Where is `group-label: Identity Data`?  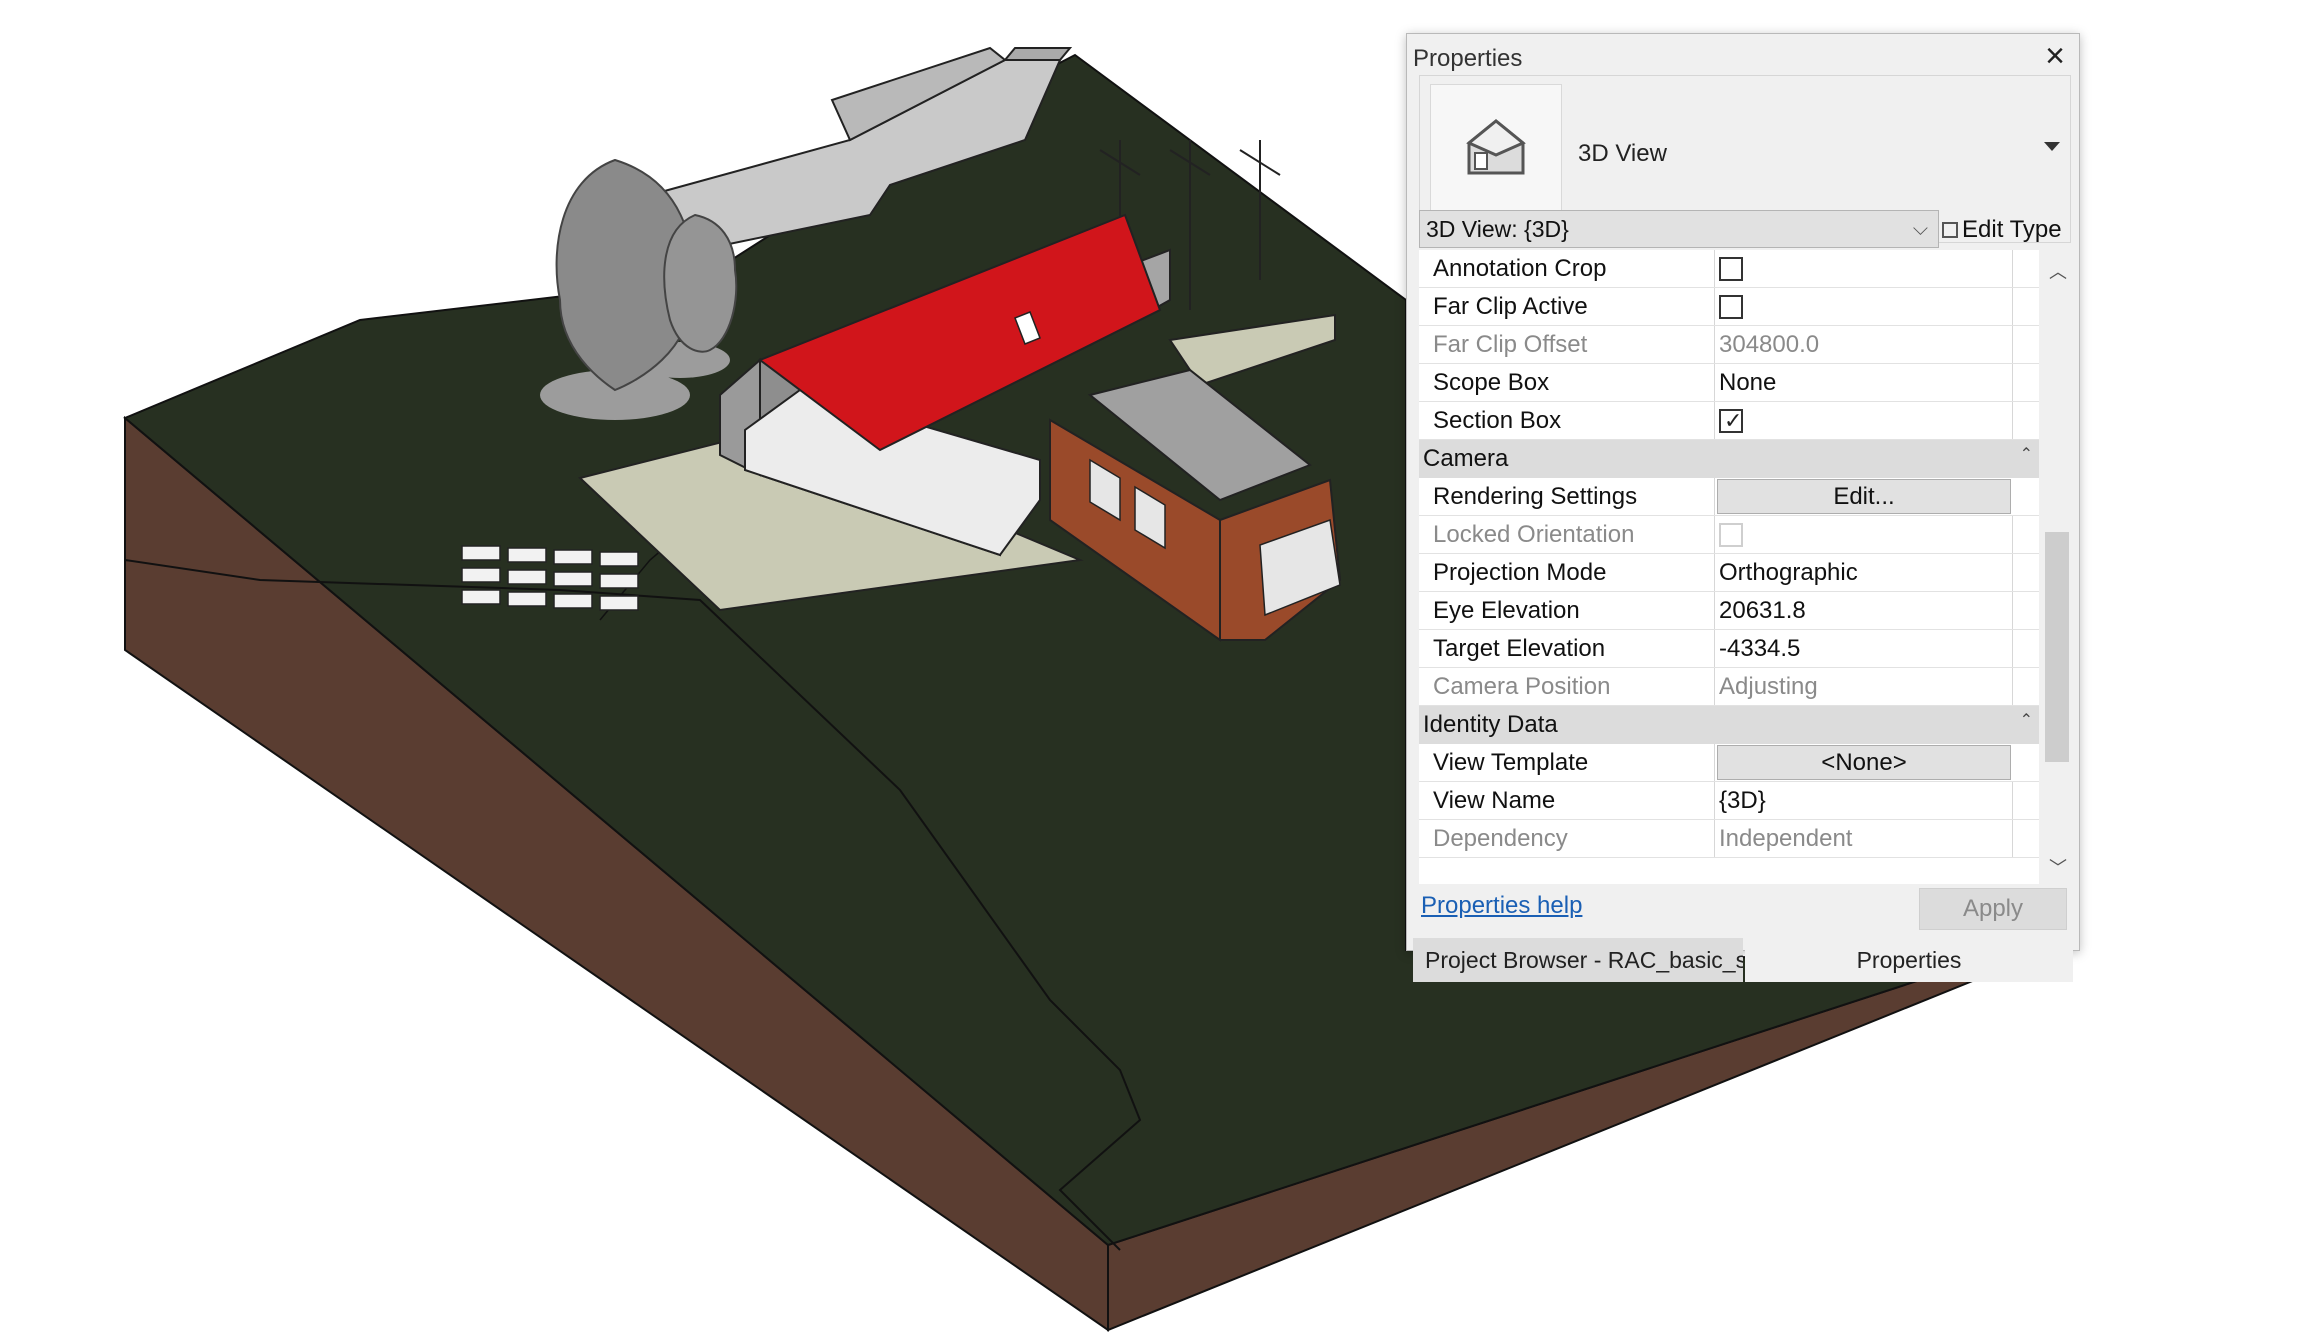 group-label: Identity Data is located at coordinates (1490, 724).